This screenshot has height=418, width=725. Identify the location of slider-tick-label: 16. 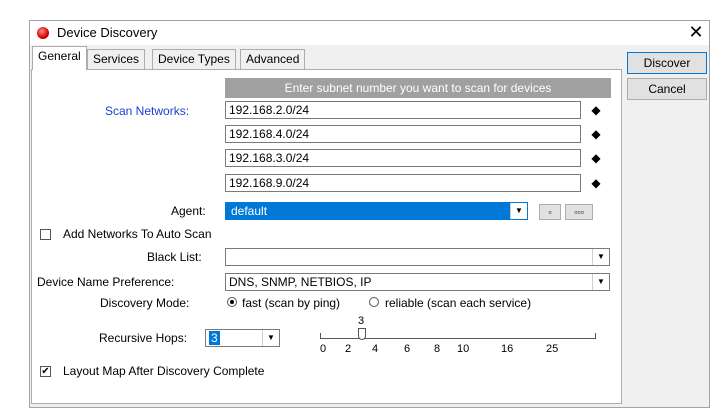
(507, 349).